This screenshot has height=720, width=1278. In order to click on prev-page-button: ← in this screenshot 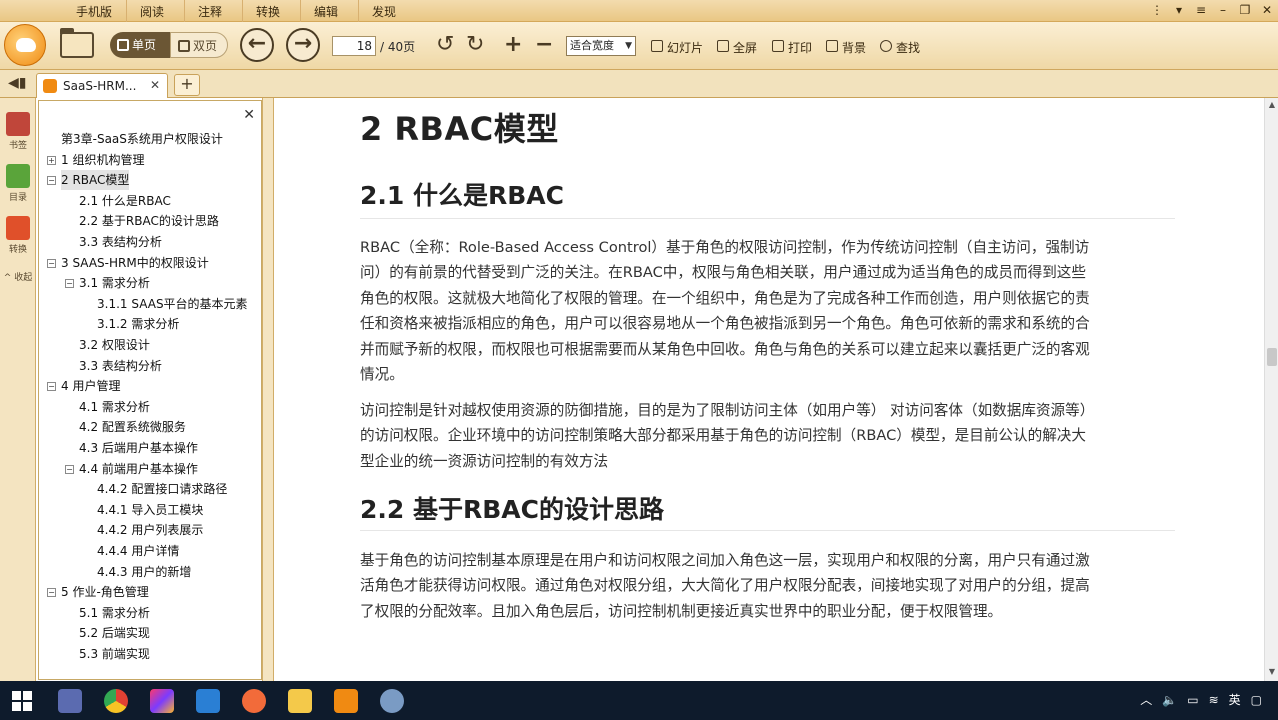, I will do `click(257, 45)`.